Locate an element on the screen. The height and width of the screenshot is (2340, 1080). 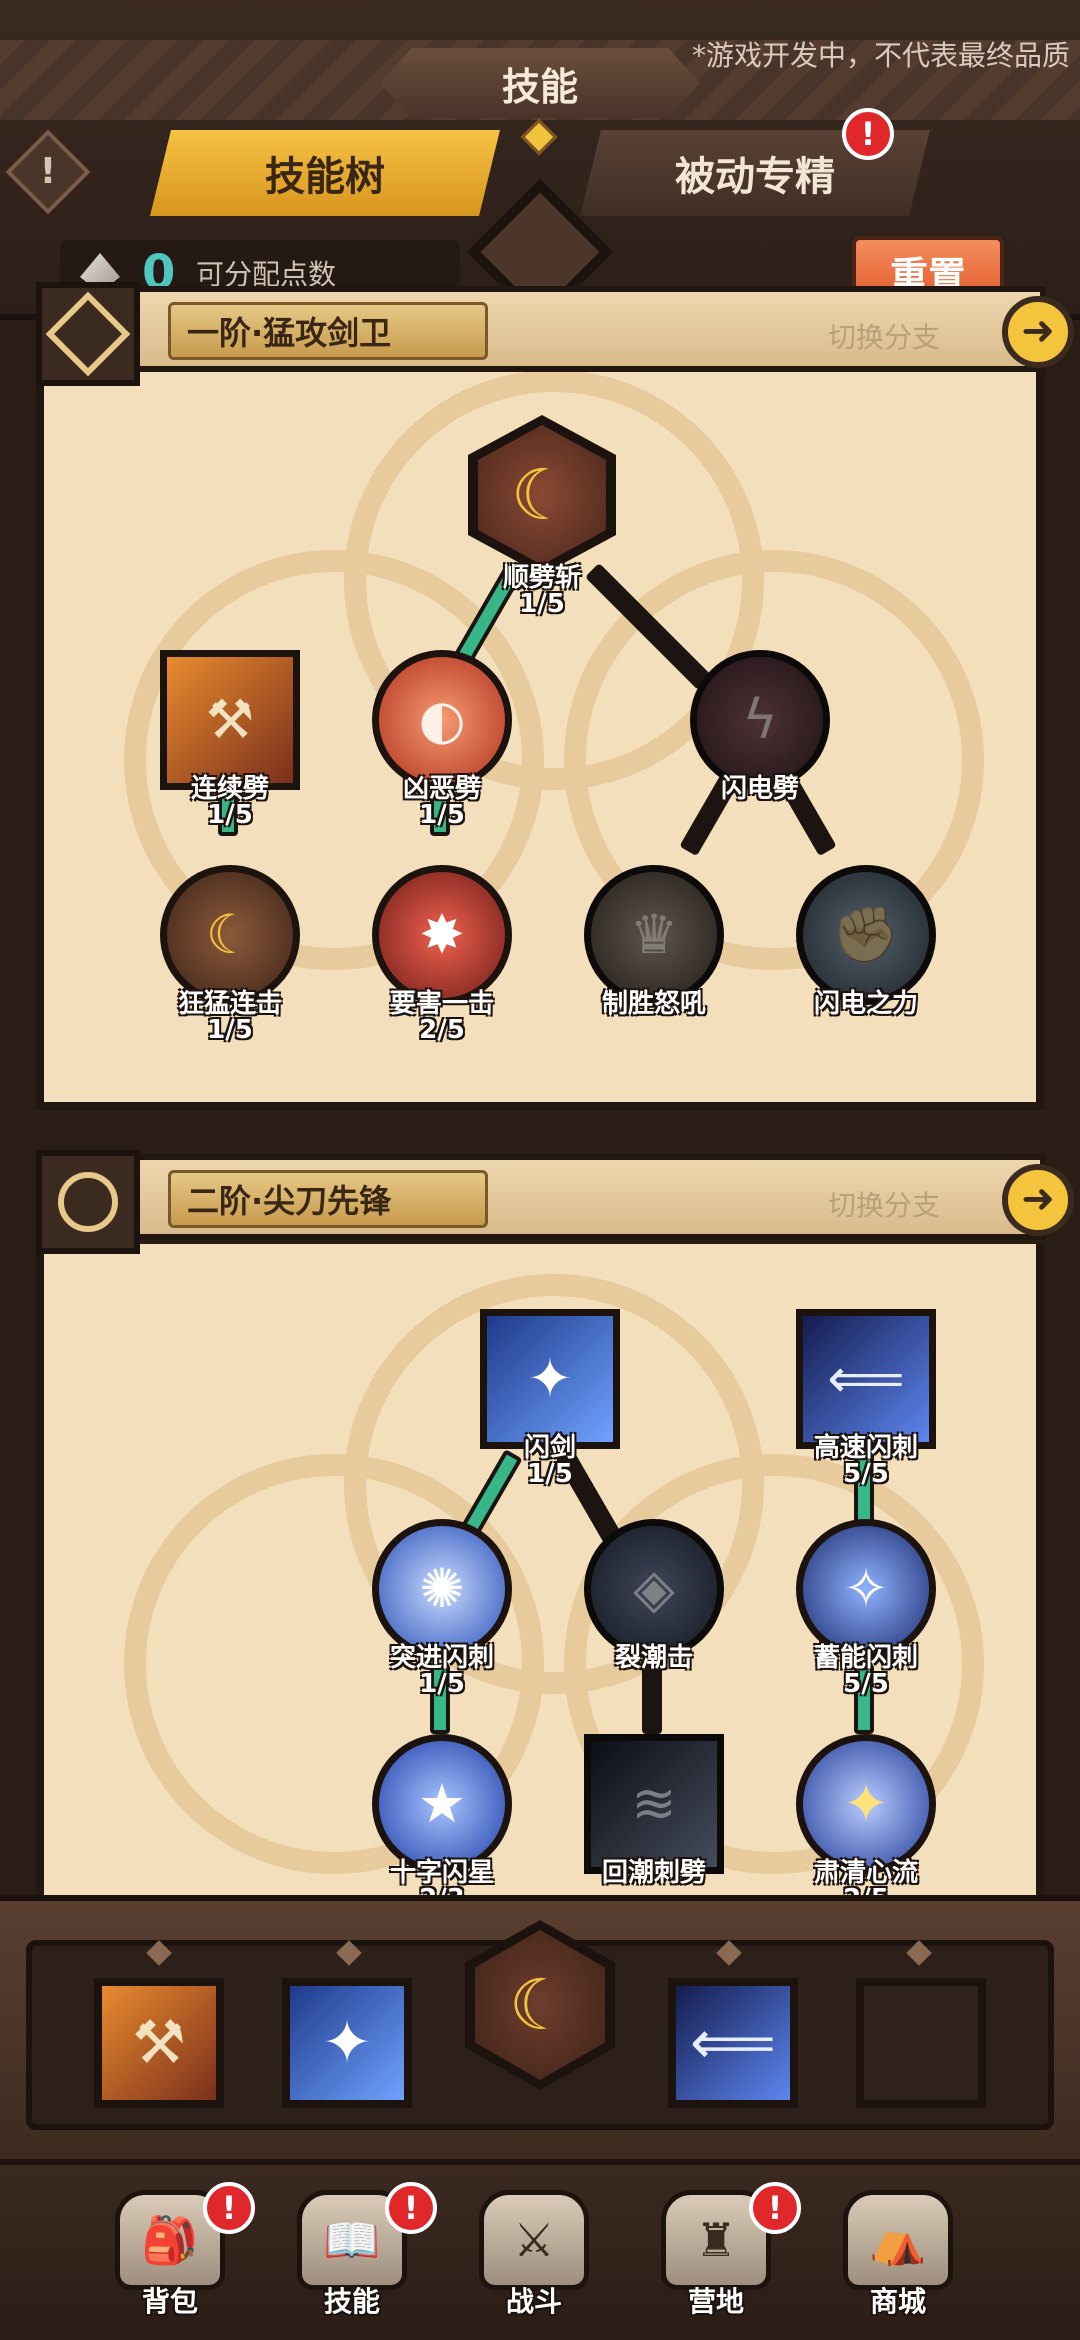
nav-backpack: 🎒 背包 ! is located at coordinates (180, 2256).